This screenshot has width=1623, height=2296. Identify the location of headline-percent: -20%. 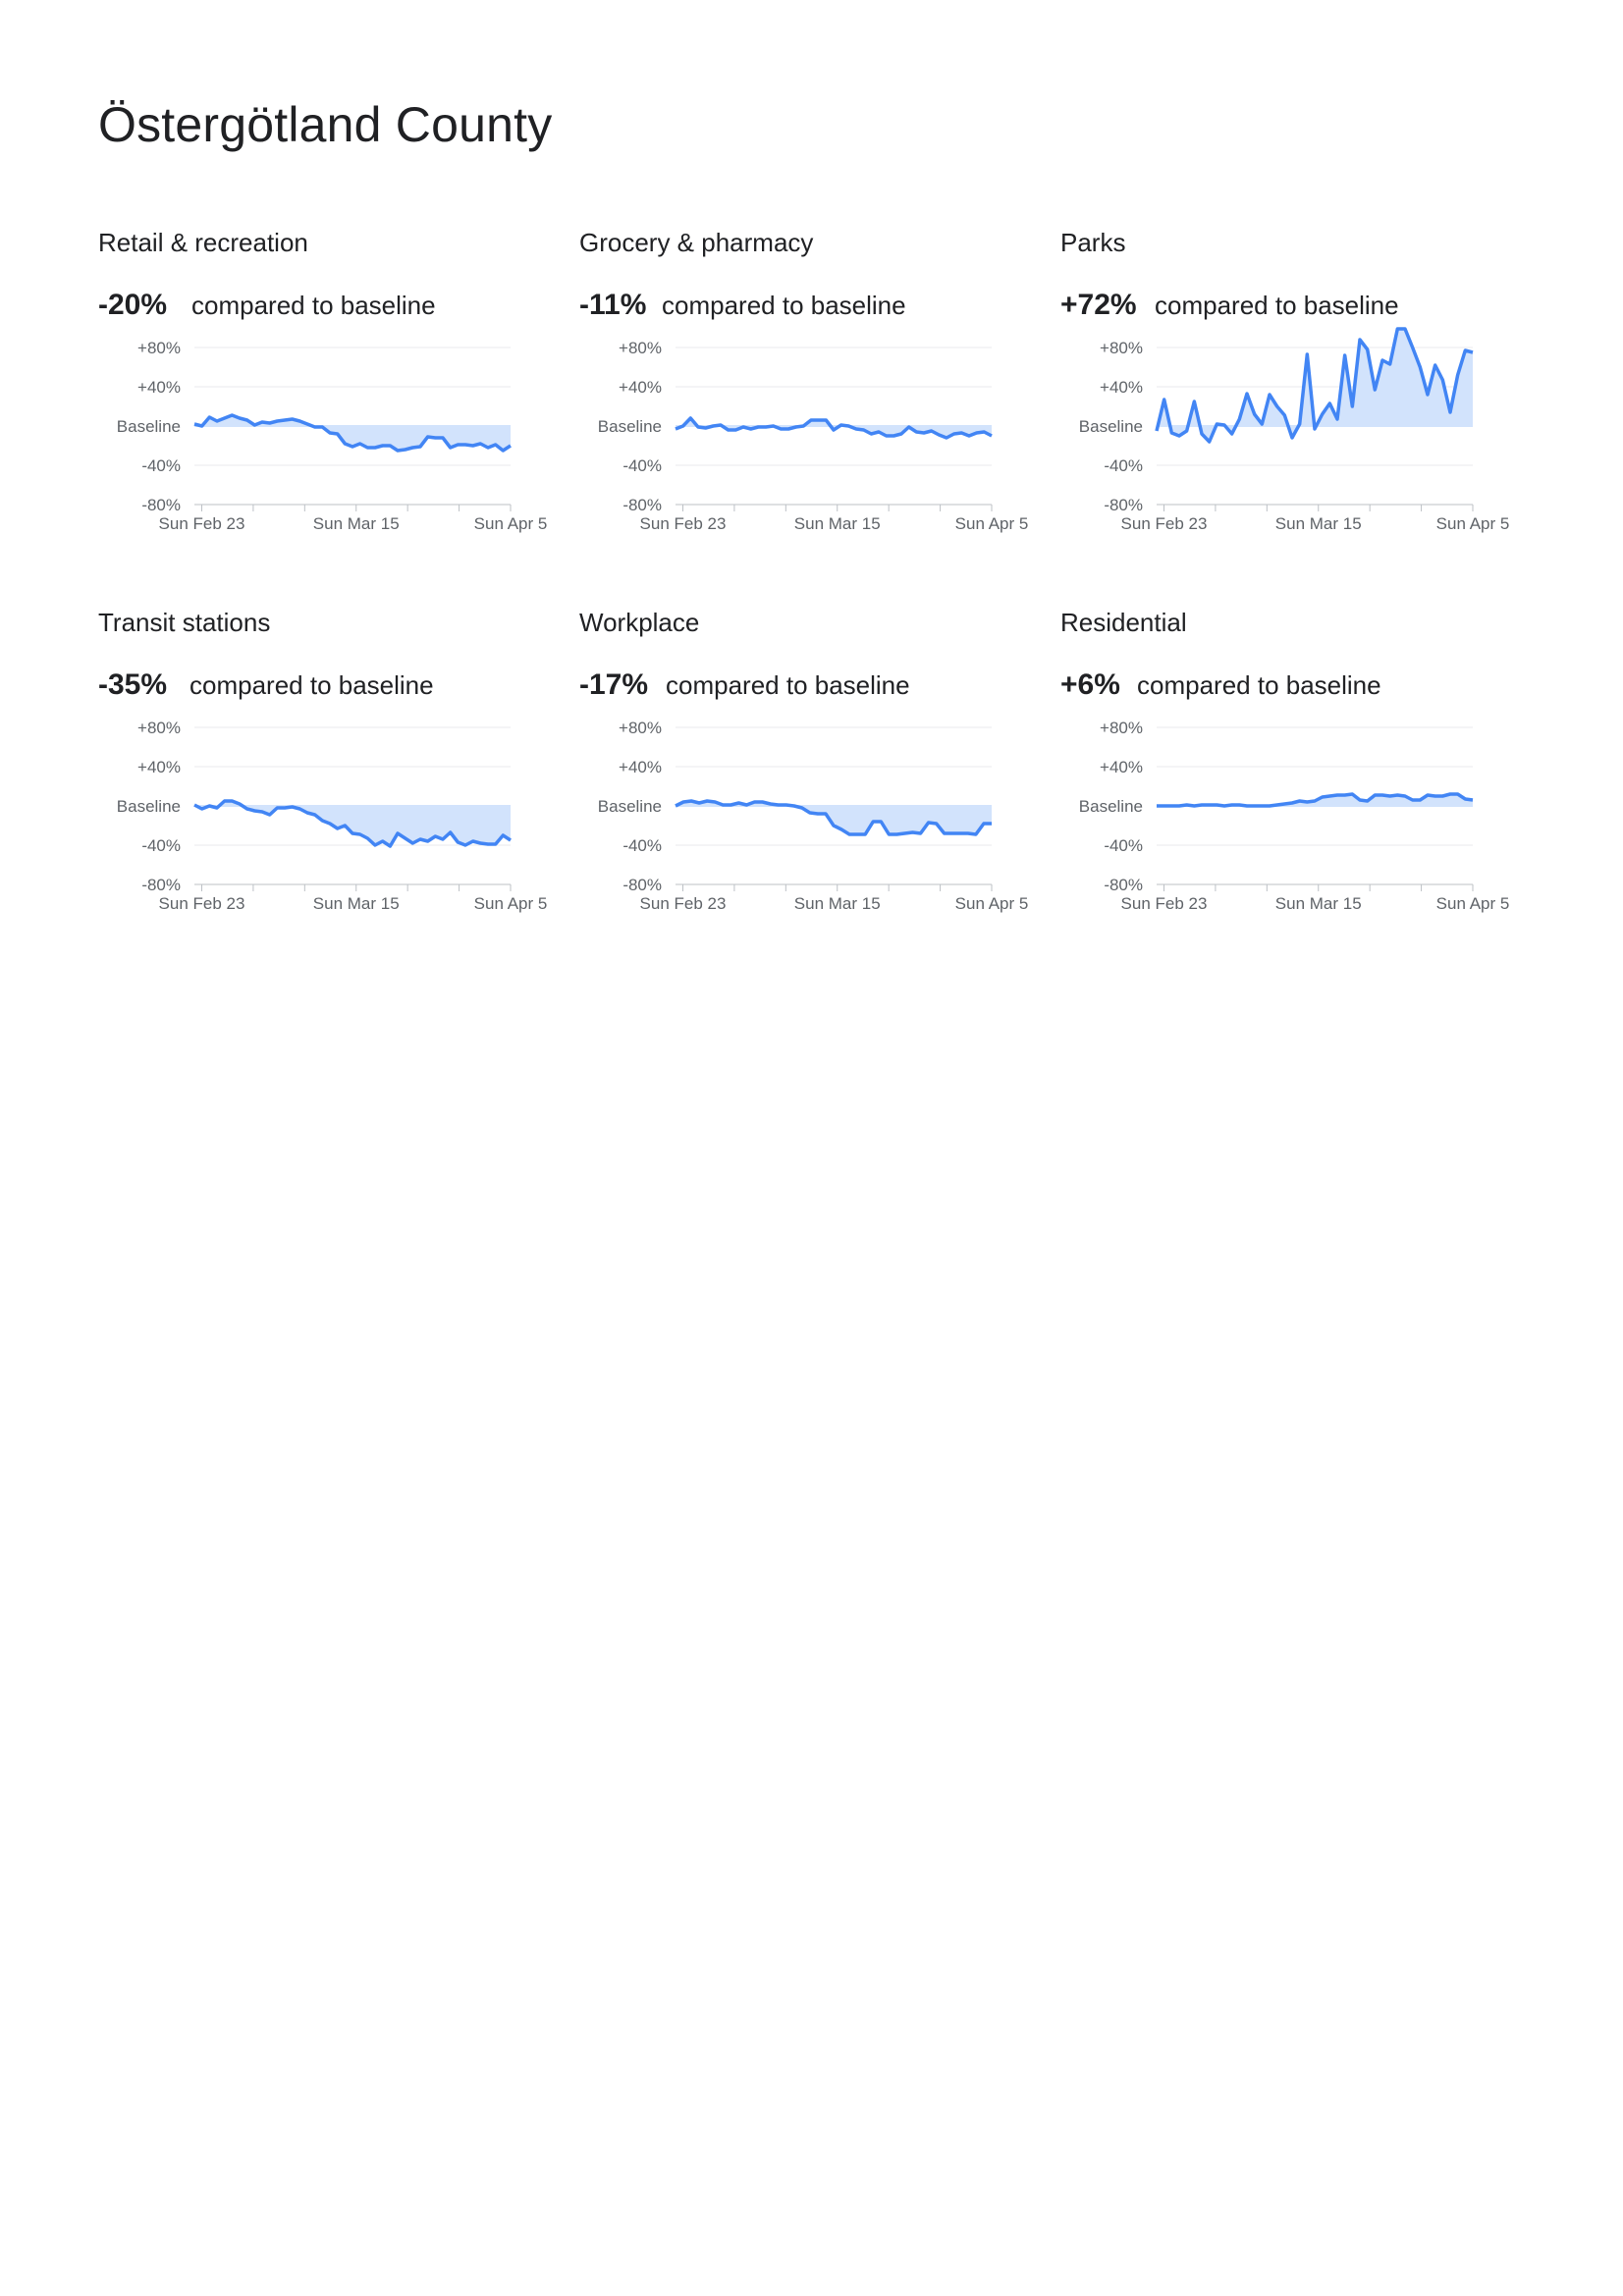
(133, 305).